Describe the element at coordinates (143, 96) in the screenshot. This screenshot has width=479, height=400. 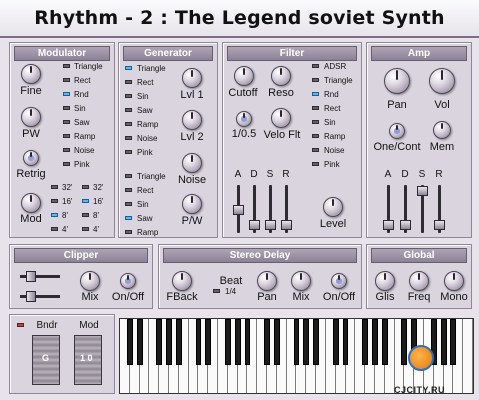
I see `gen1-sin: Sin` at that location.